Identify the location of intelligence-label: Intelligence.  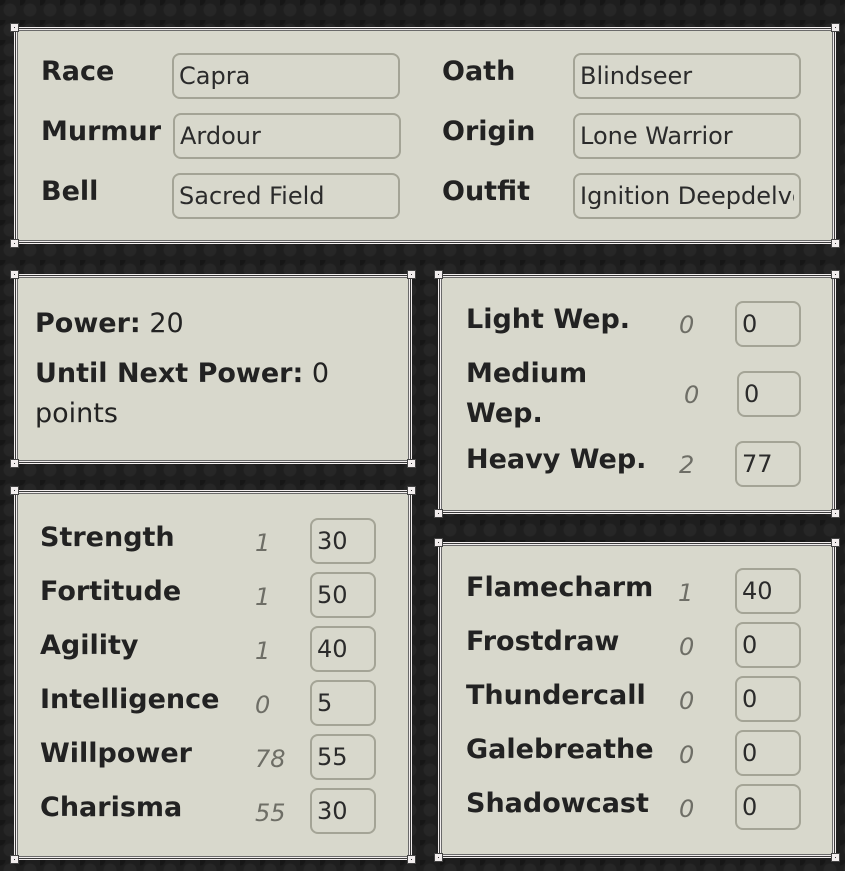
(130, 699).